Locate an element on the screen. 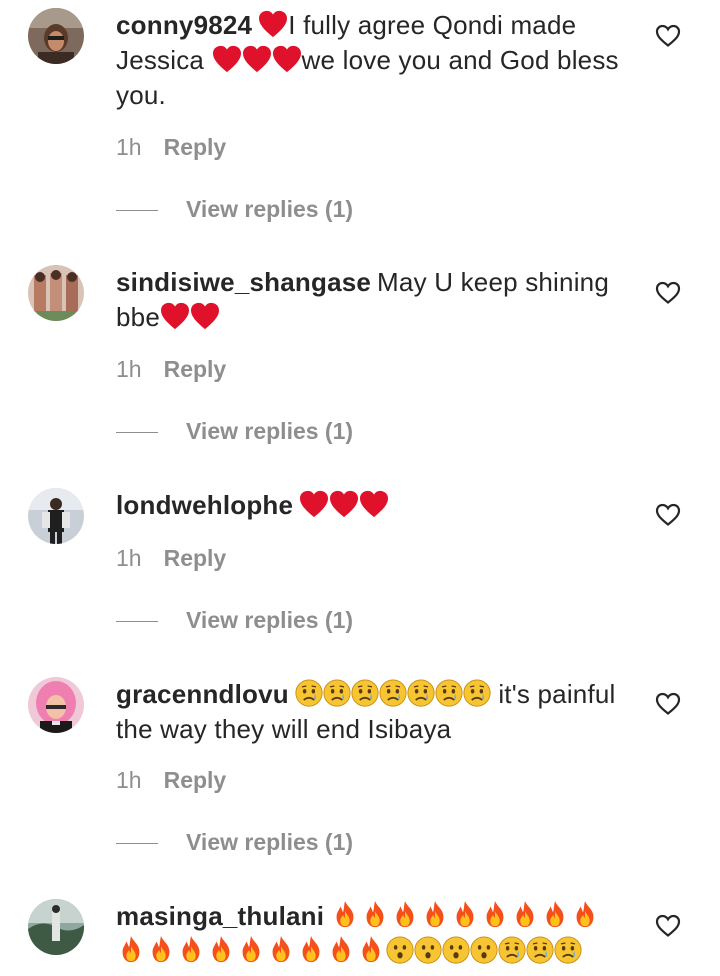 The image size is (720, 976). comment-username: masinga_thulani is located at coordinates (220, 916).